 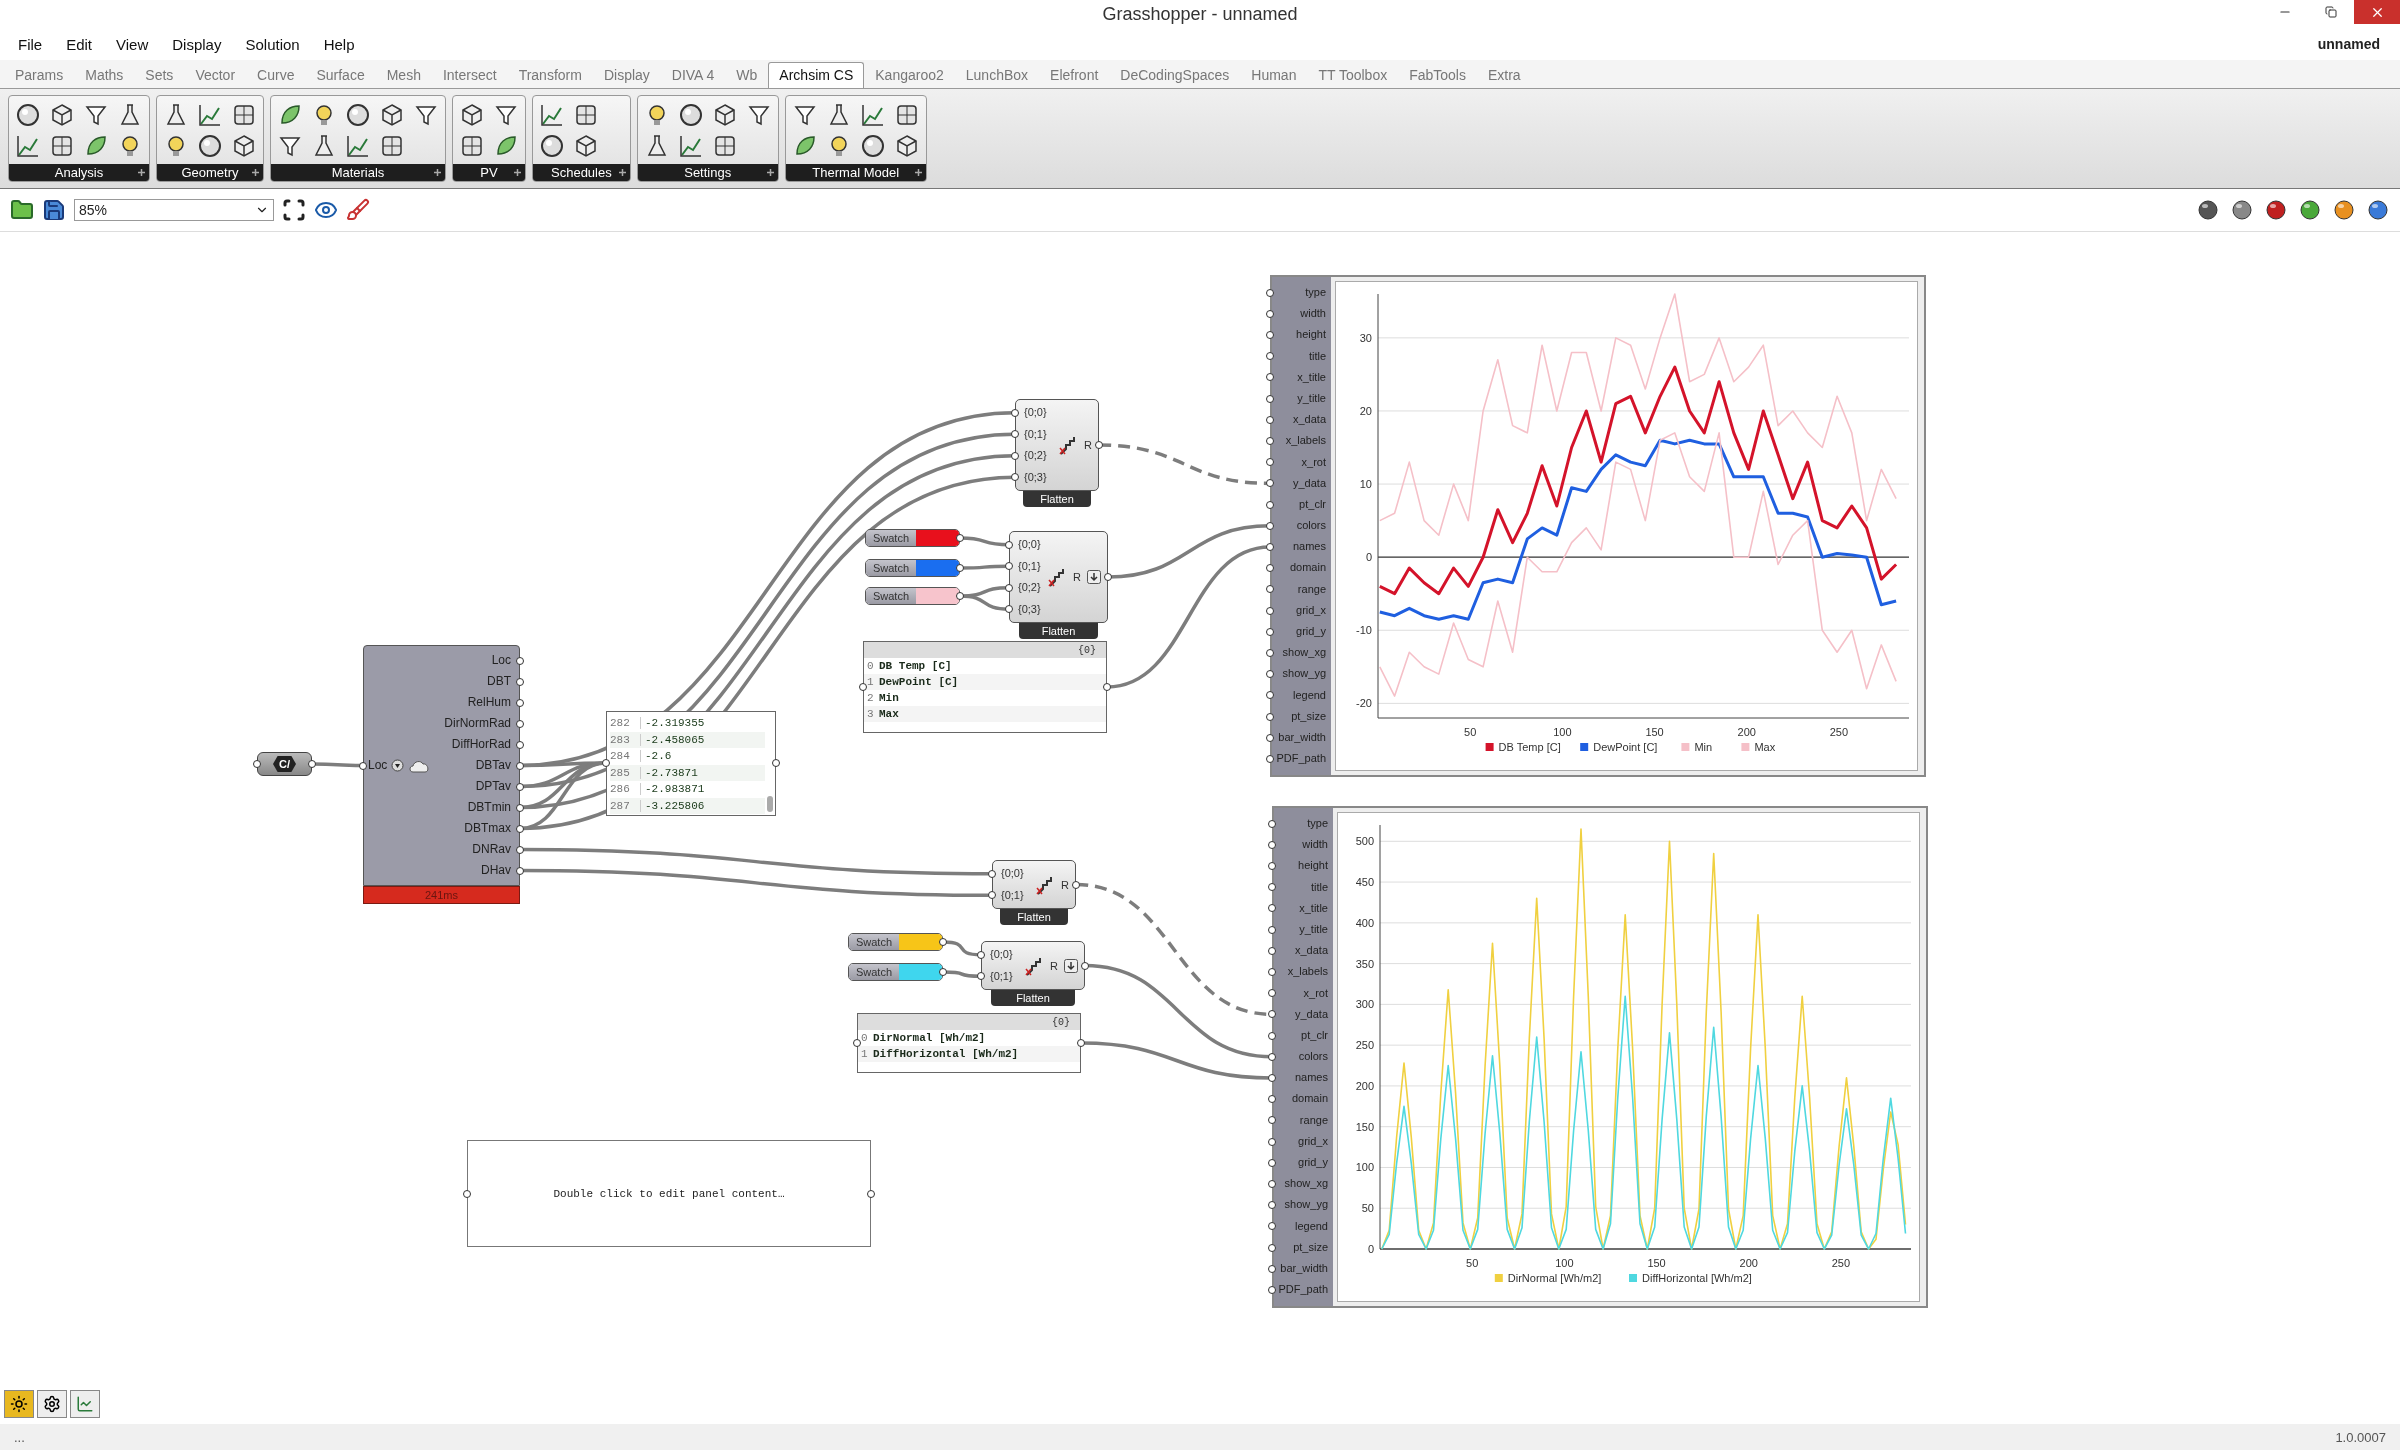 What do you see at coordinates (244, 145) in the screenshot?
I see `cube-icon` at bounding box center [244, 145].